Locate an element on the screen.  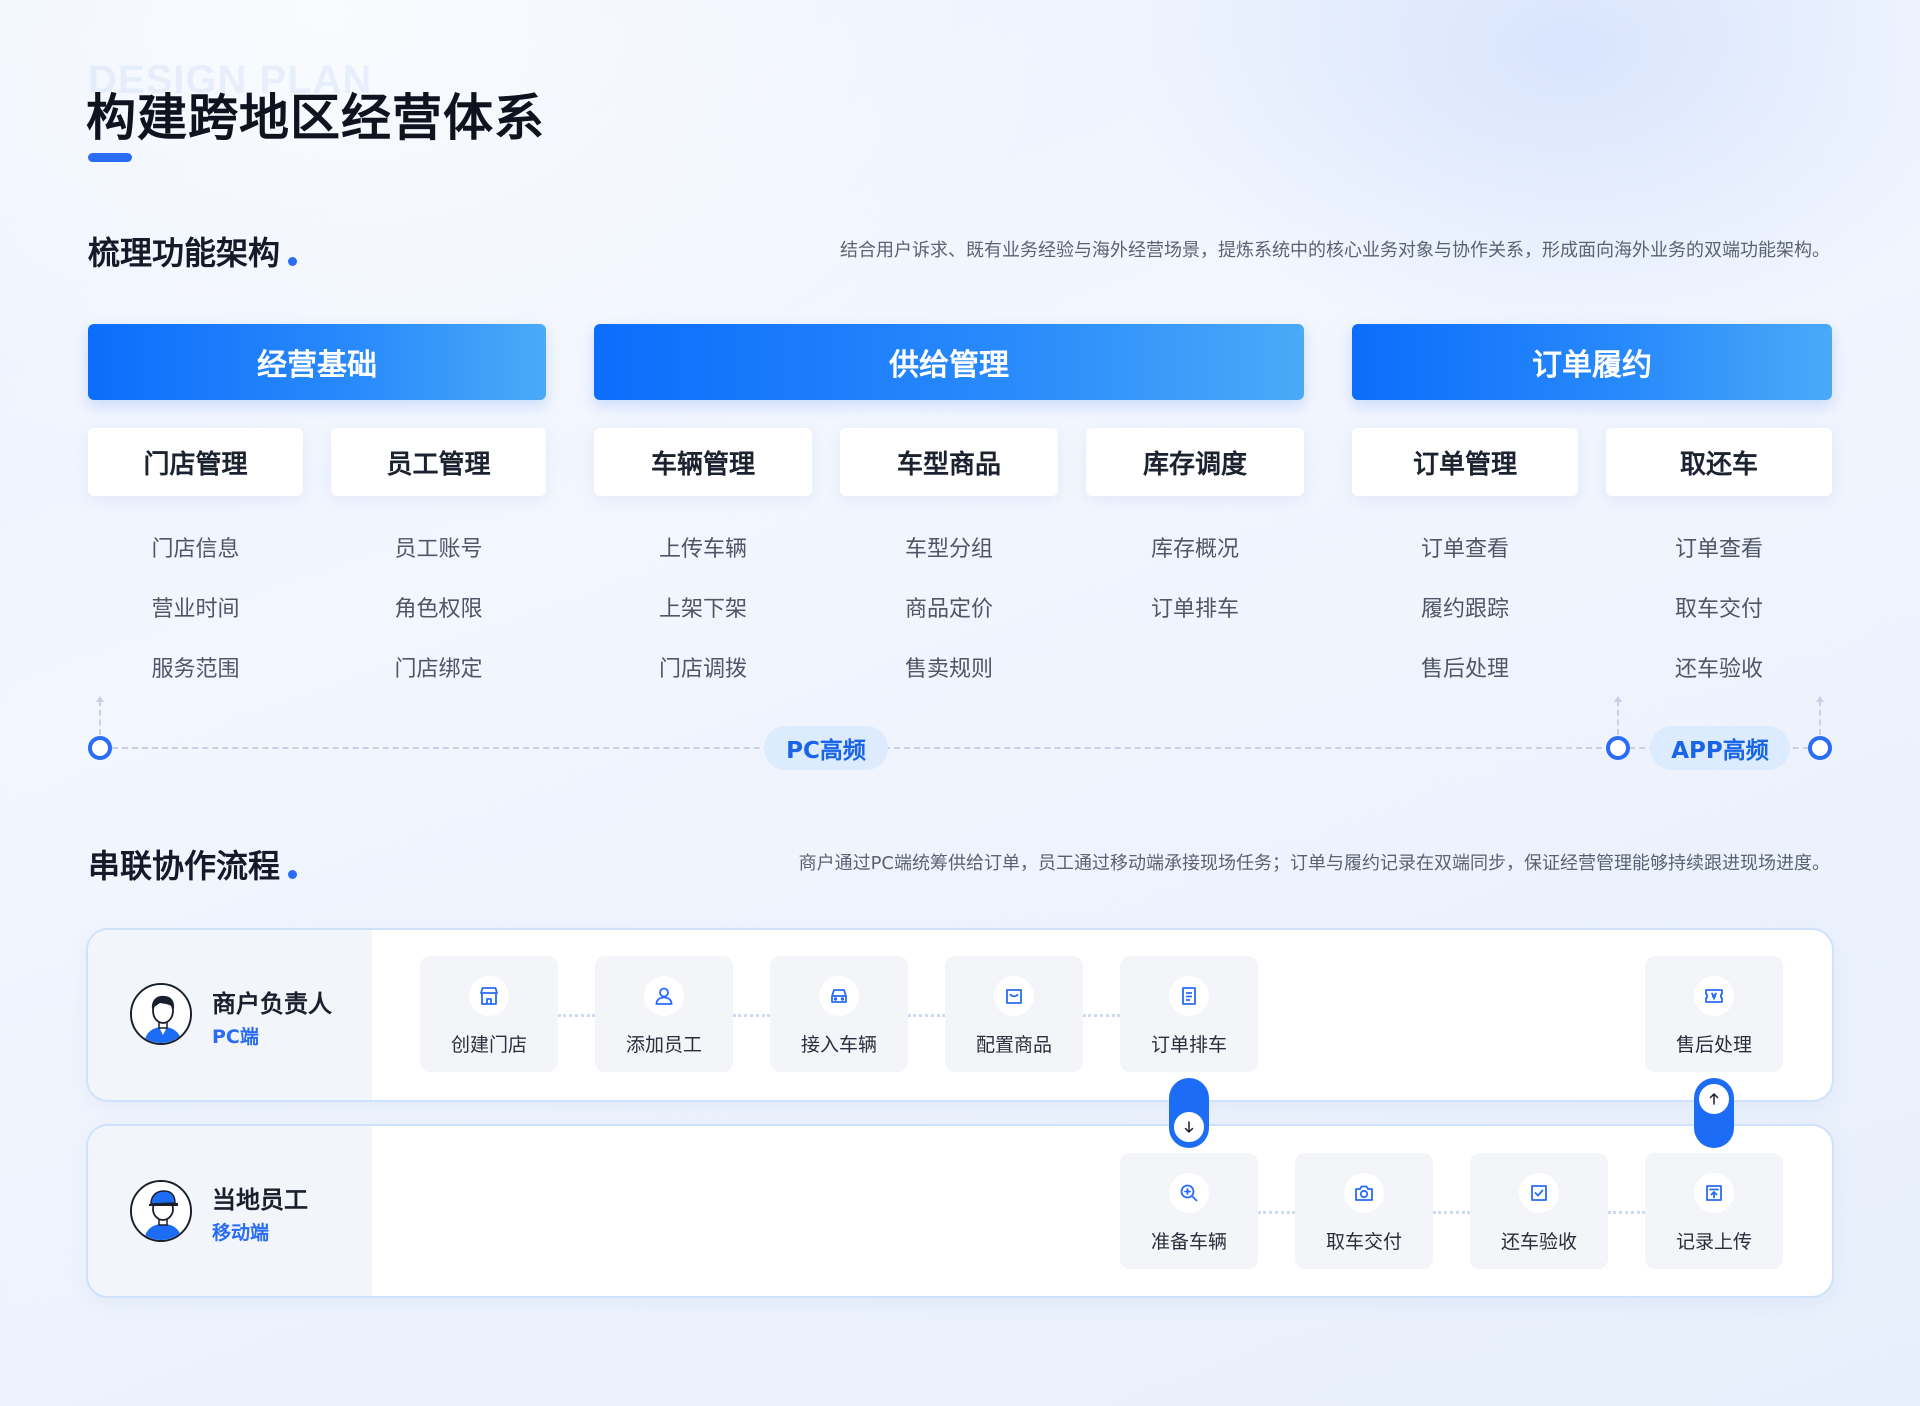
merchant-platform: PC端 is located at coordinates (235, 1037).